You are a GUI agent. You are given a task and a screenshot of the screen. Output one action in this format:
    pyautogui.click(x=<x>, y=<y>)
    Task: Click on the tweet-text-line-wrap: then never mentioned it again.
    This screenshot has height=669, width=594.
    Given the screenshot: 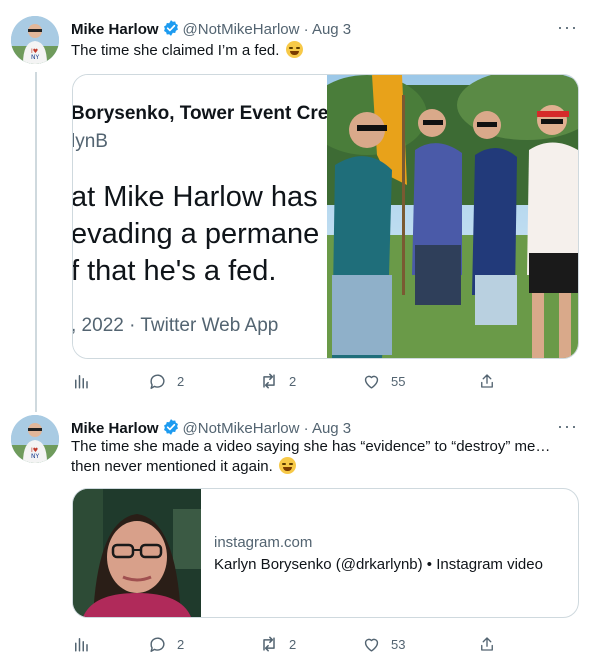 What is the action you would take?
    pyautogui.click(x=316, y=467)
    